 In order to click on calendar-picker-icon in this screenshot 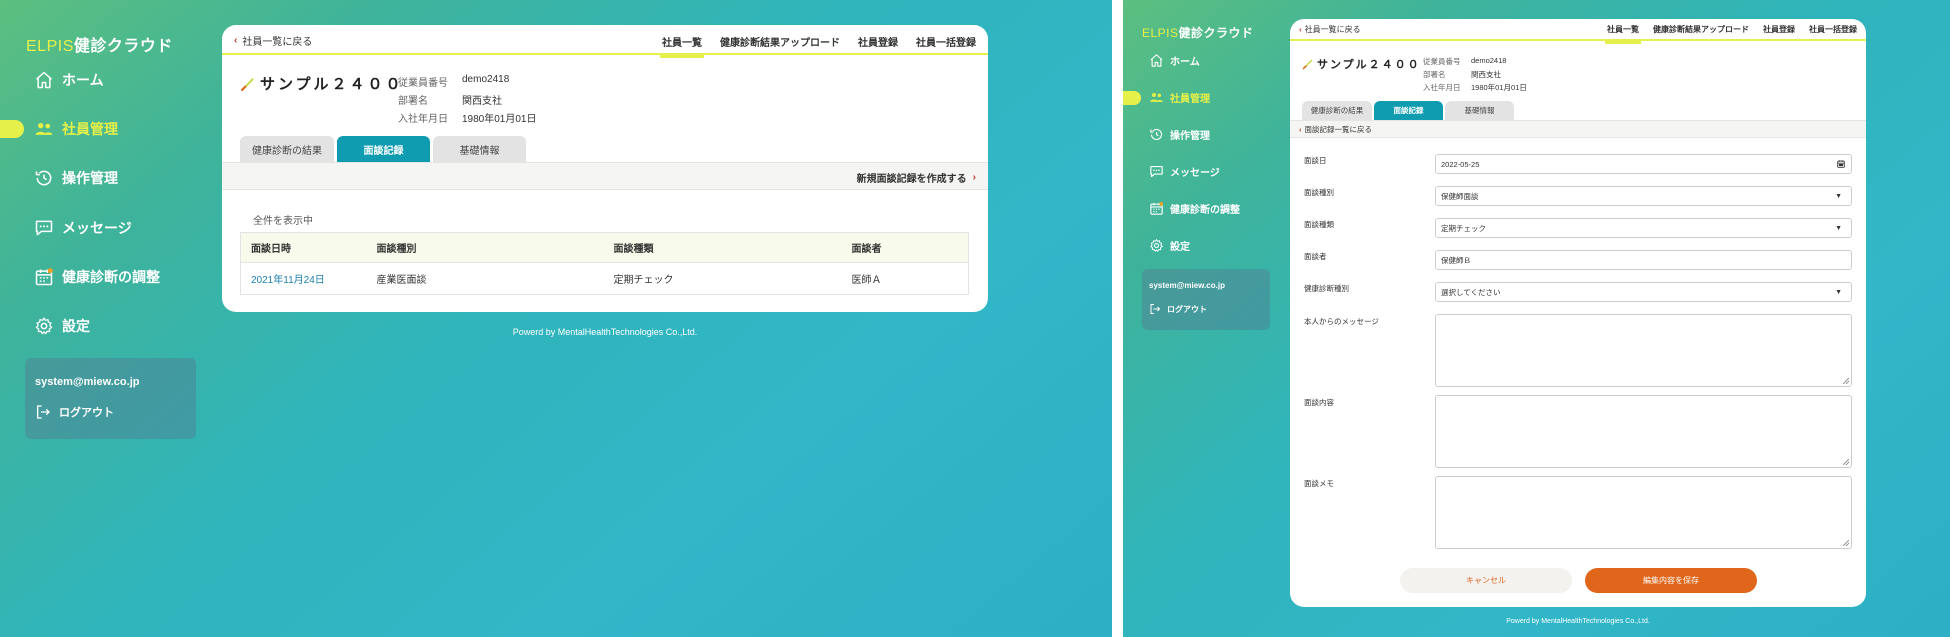, I will do `click(1841, 164)`.